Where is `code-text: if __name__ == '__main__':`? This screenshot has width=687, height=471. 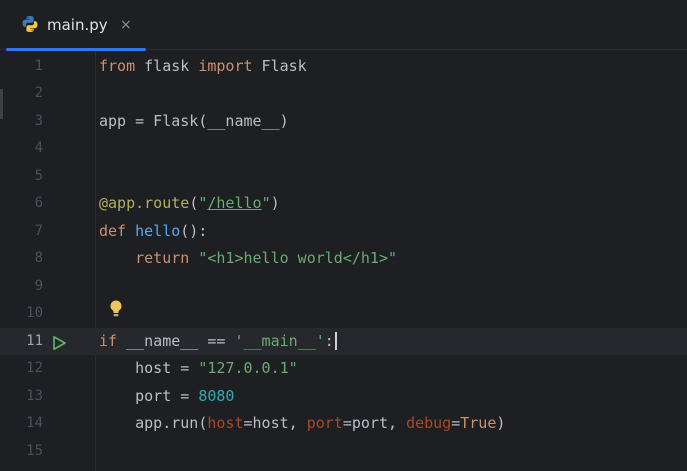 code-text: if __name__ == '__main__': is located at coordinates (218, 342).